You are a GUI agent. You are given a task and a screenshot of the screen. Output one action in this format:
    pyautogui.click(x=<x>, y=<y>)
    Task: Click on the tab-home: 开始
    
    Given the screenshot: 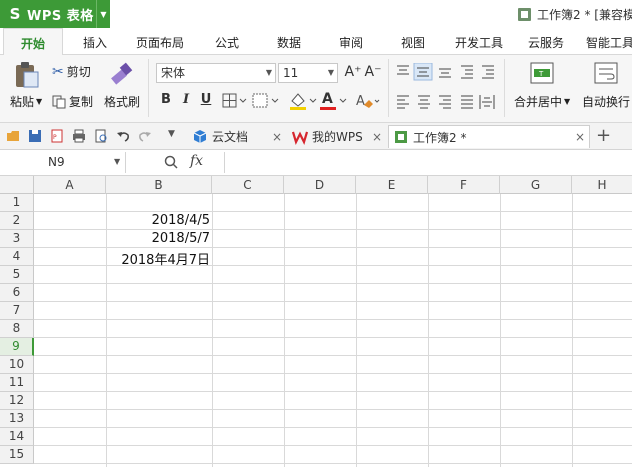 What is the action you would take?
    pyautogui.click(x=33, y=42)
    